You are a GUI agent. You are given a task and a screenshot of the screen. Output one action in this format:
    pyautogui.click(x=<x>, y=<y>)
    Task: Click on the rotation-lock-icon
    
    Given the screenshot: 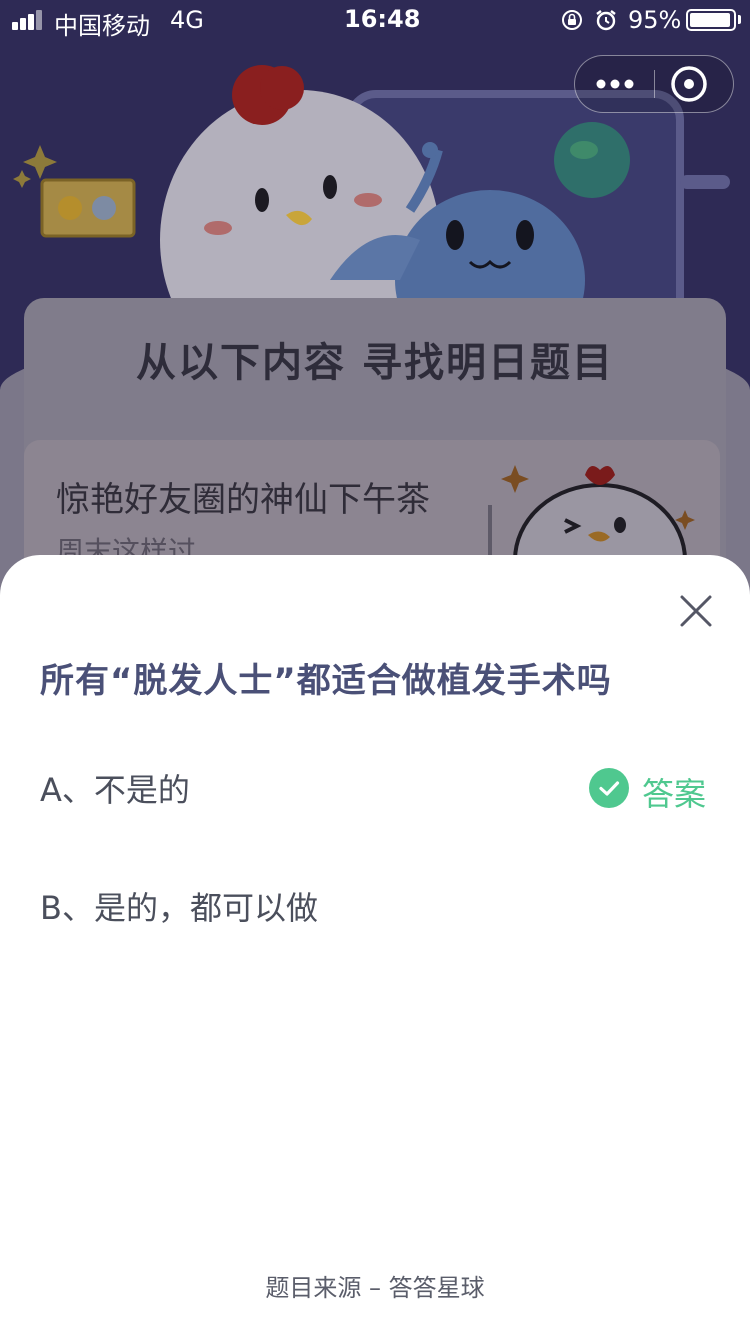 What is the action you would take?
    pyautogui.click(x=572, y=20)
    